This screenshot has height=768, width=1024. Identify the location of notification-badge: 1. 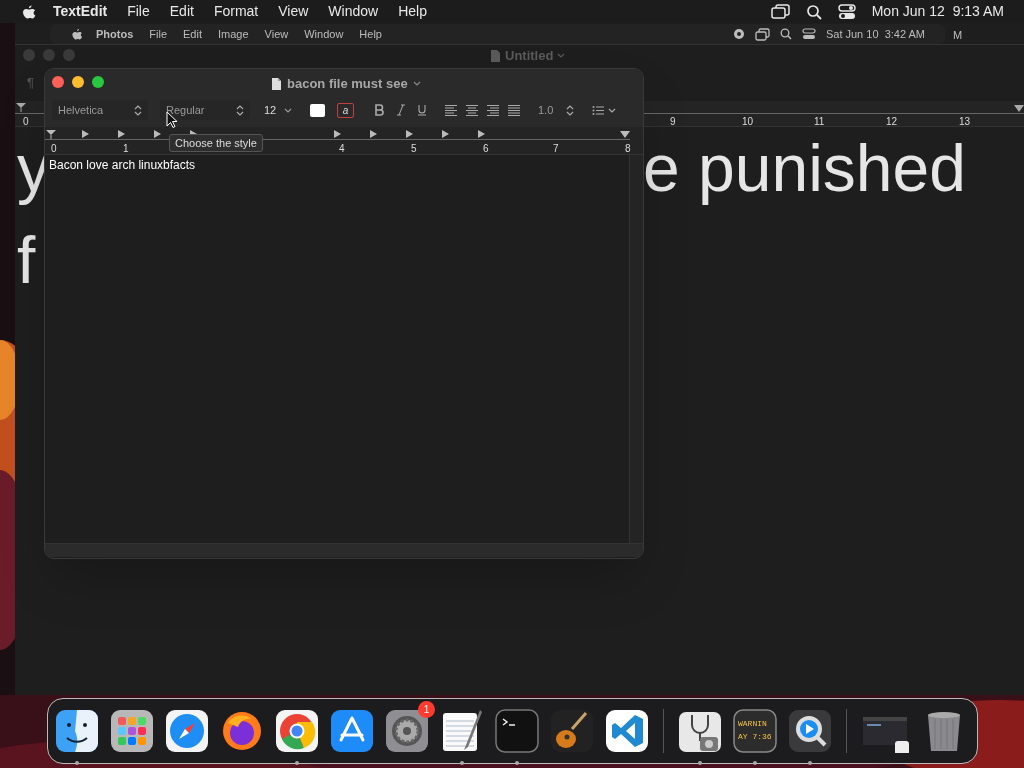
(426, 709).